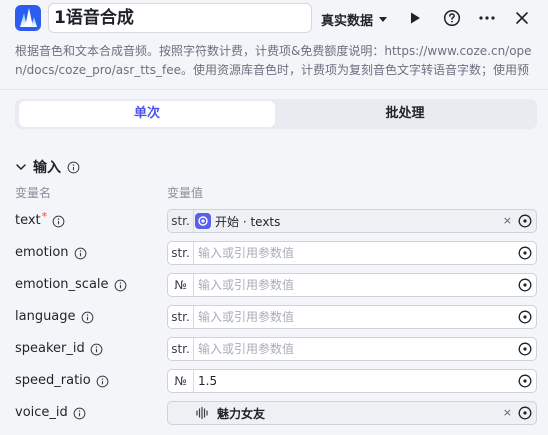 The width and height of the screenshot is (548, 435). I want to click on param-label-speed-ratio: speed_ratio, so click(62, 381).